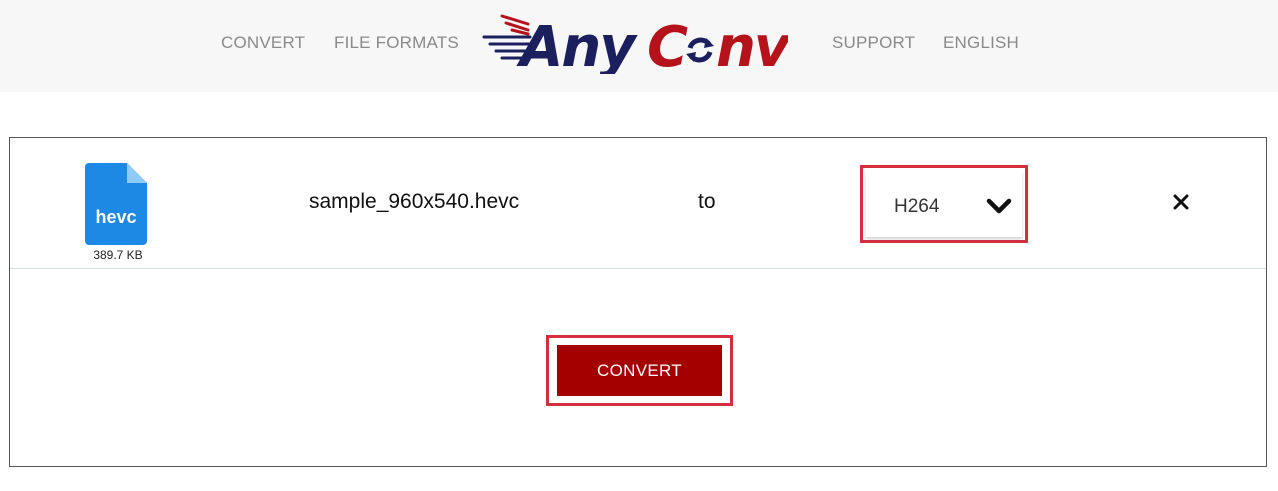  I want to click on chevron-down-icon, so click(999, 206).